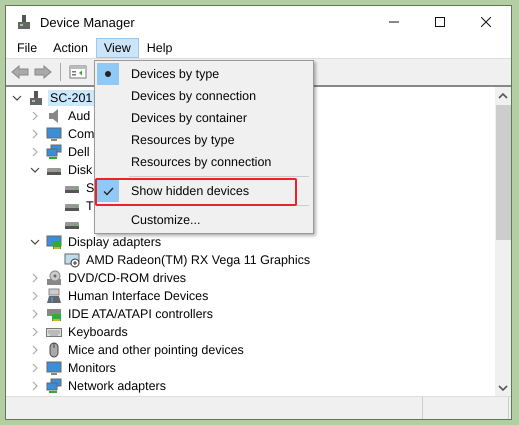 The height and width of the screenshot is (425, 519). Describe the element at coordinates (503, 241) in the screenshot. I see `scrollbar` at that location.